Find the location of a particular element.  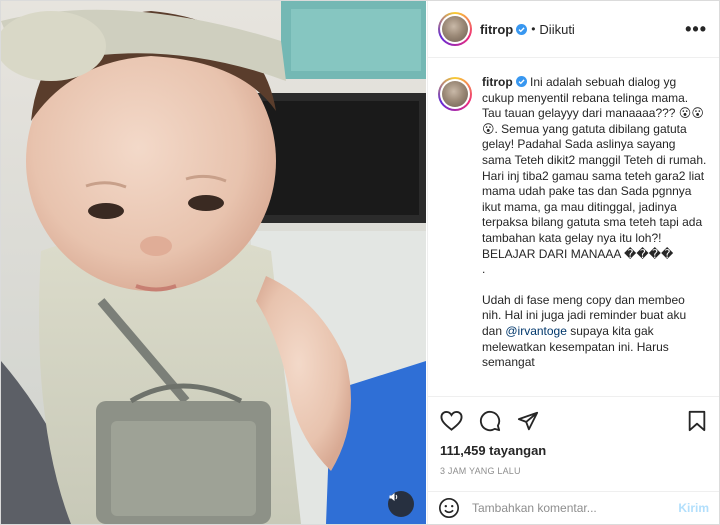

share-icon is located at coordinates (528, 421).